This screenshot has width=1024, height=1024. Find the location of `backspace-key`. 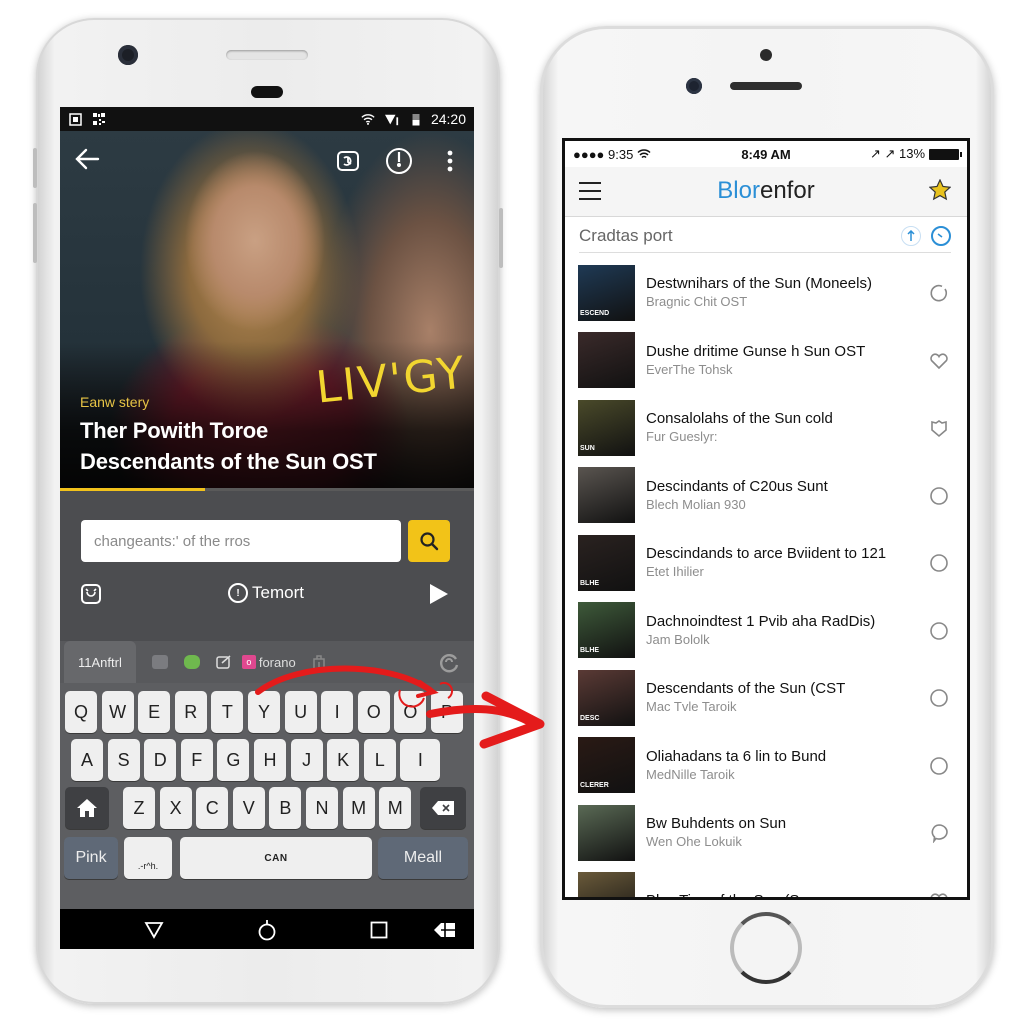

backspace-key is located at coordinates (443, 808).